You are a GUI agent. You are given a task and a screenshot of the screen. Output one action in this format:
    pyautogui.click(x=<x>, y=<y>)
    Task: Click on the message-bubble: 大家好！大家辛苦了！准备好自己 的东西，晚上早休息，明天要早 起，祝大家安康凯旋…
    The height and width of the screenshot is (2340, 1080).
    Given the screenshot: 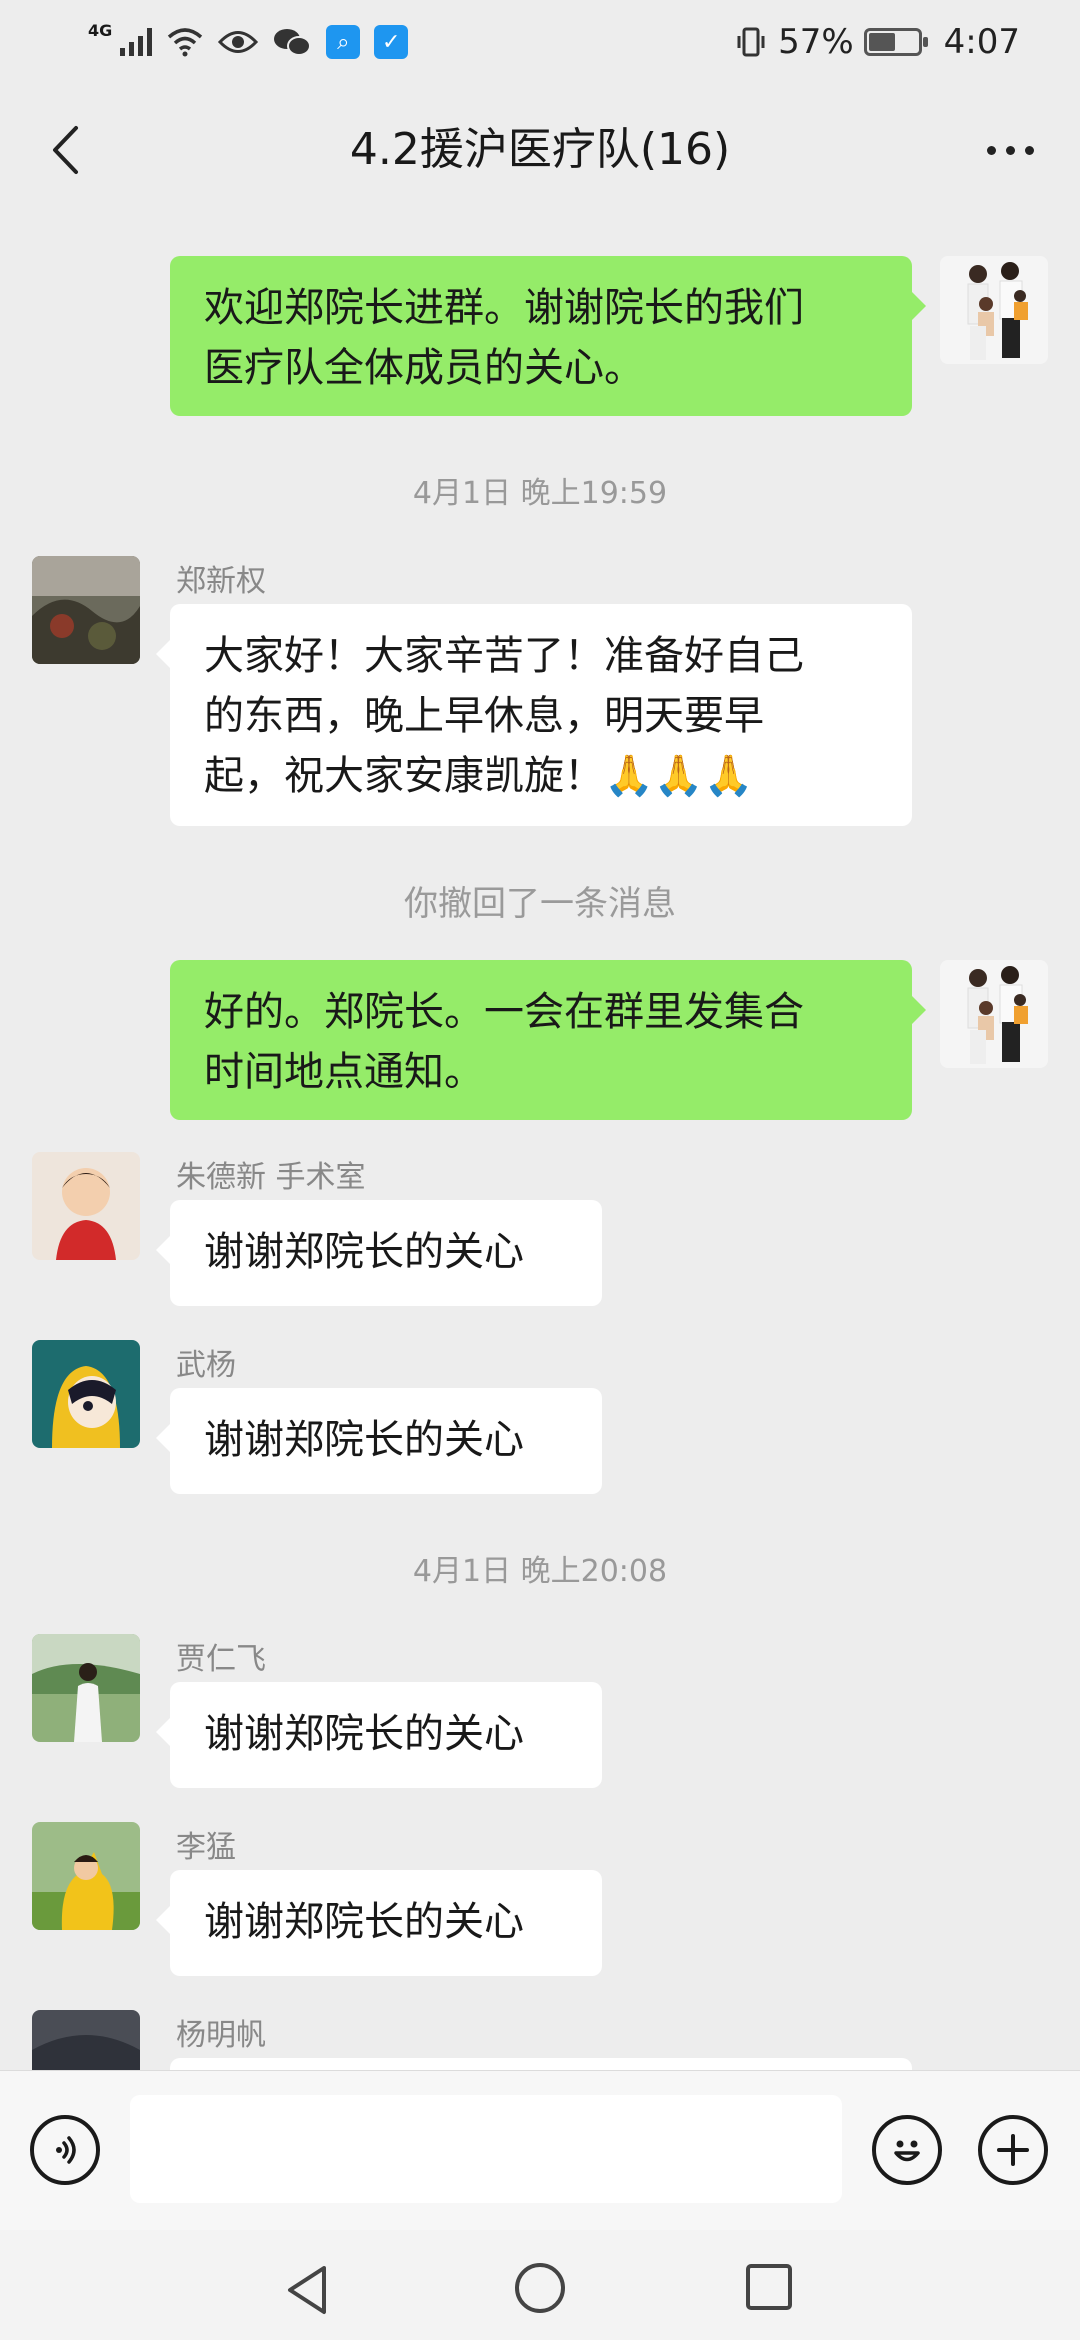 What is the action you would take?
    pyautogui.click(x=534, y=715)
    